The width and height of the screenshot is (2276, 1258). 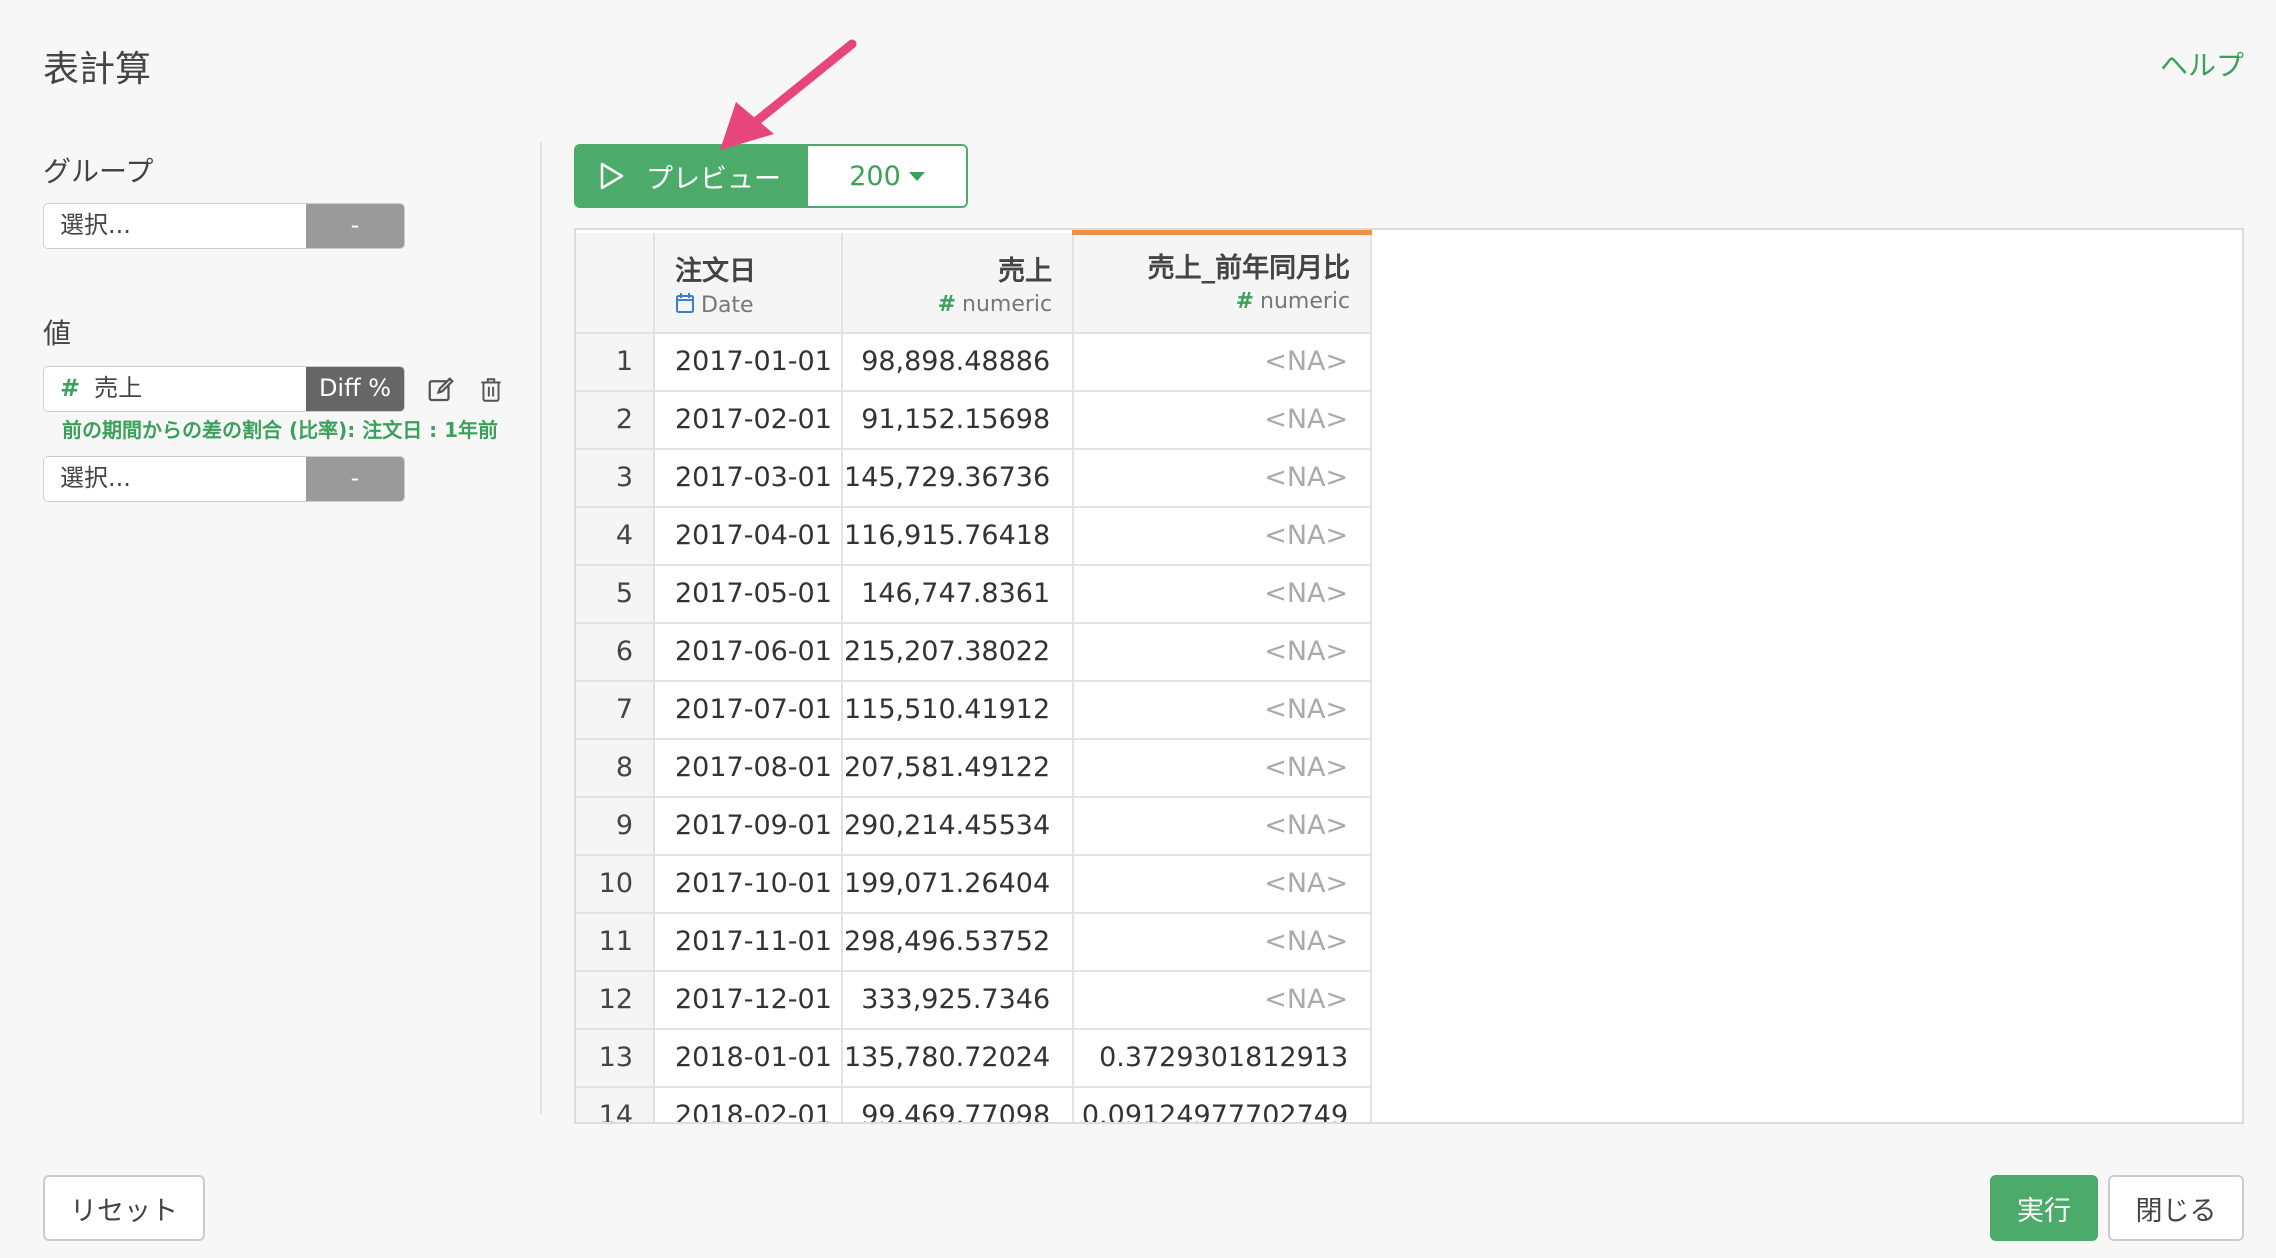 What do you see at coordinates (615, 536) in the screenshot?
I see `row-index: 4` at bounding box center [615, 536].